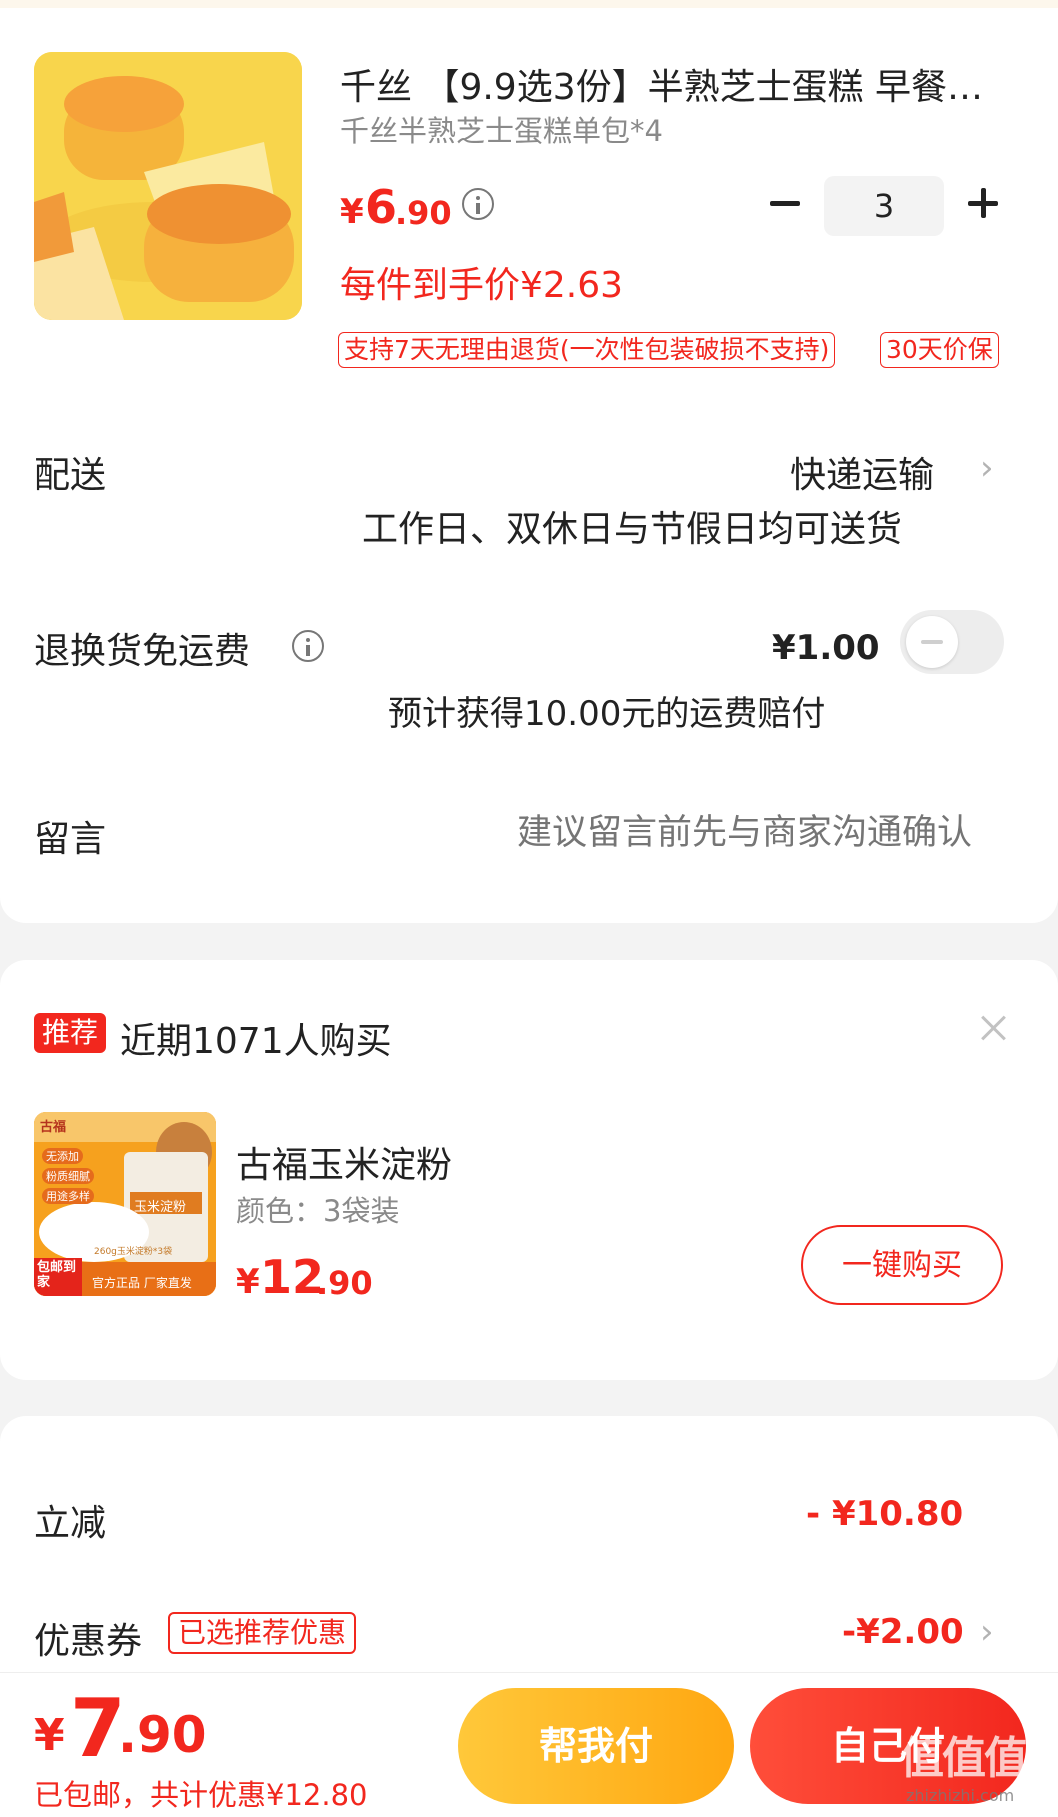 The image size is (1058, 1817). I want to click on total-summary: 已包邮，共计优惠¥12.80, so click(201, 1795).